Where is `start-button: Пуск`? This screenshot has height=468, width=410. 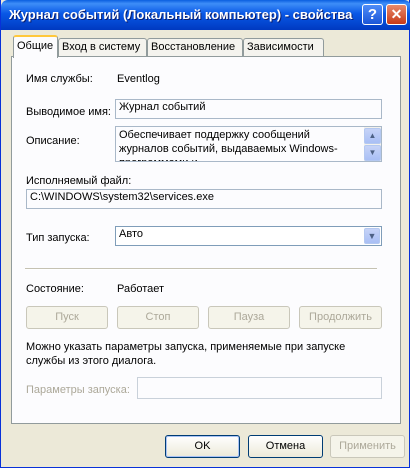
start-button: Пуск is located at coordinates (67, 317).